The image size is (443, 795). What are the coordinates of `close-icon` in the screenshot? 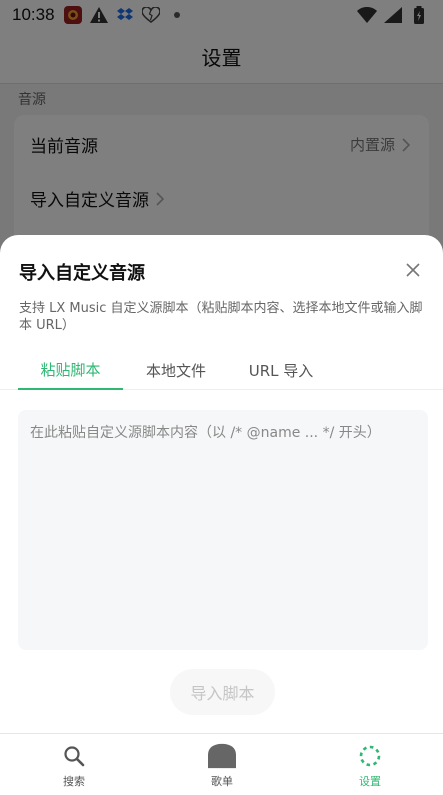 It's located at (413, 270).